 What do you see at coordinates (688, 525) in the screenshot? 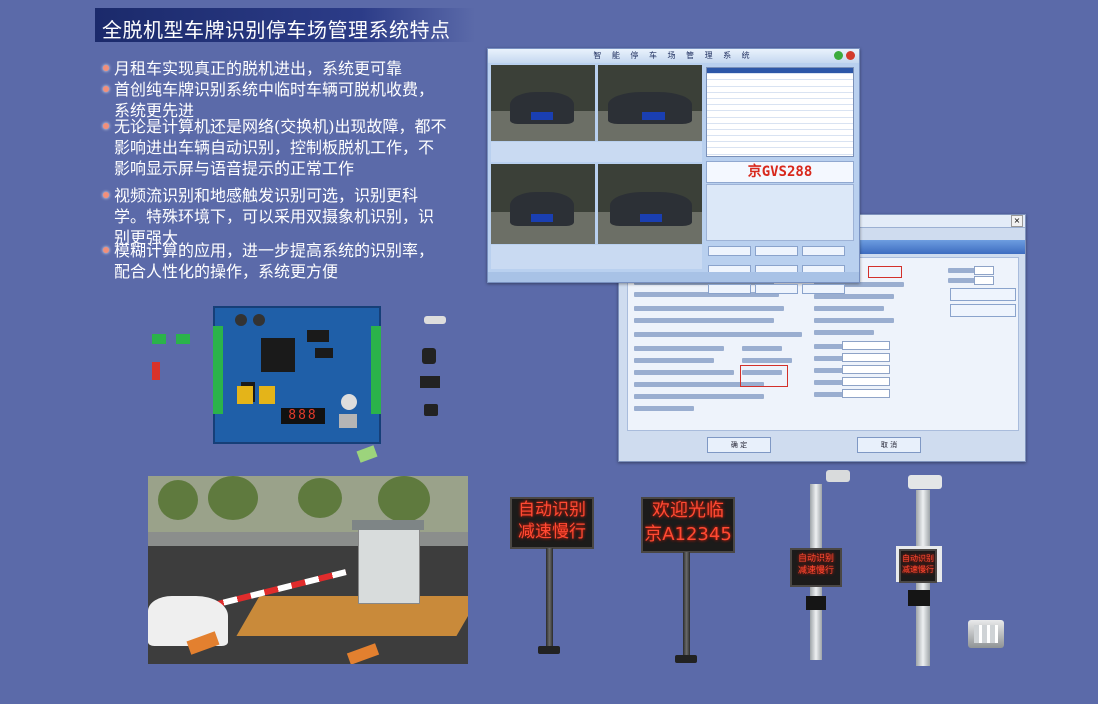
I see `led-sign-welcome-plate: 欢迎光临 京A12345` at bounding box center [688, 525].